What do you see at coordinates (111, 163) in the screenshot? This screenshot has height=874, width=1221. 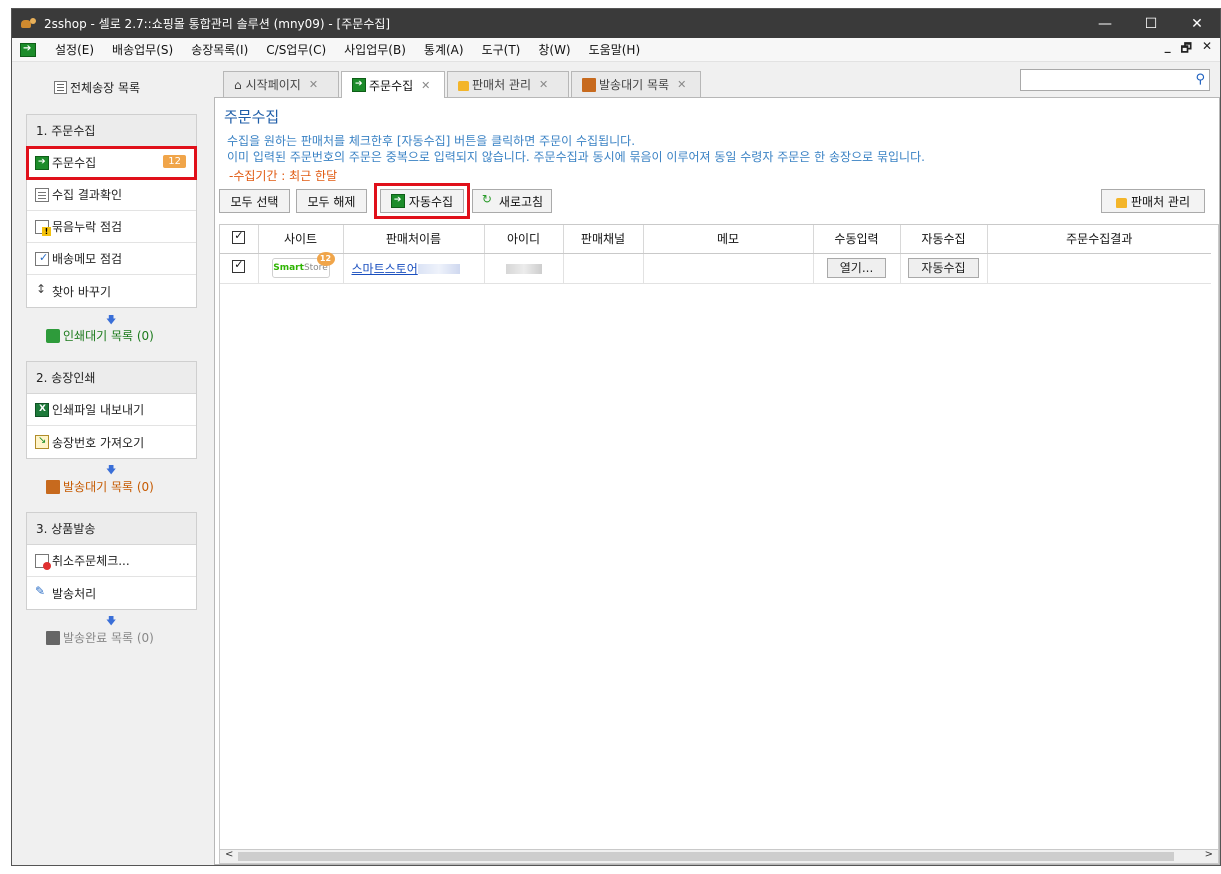 I see `sidebar-item-order-collect: 주문수집 12` at bounding box center [111, 163].